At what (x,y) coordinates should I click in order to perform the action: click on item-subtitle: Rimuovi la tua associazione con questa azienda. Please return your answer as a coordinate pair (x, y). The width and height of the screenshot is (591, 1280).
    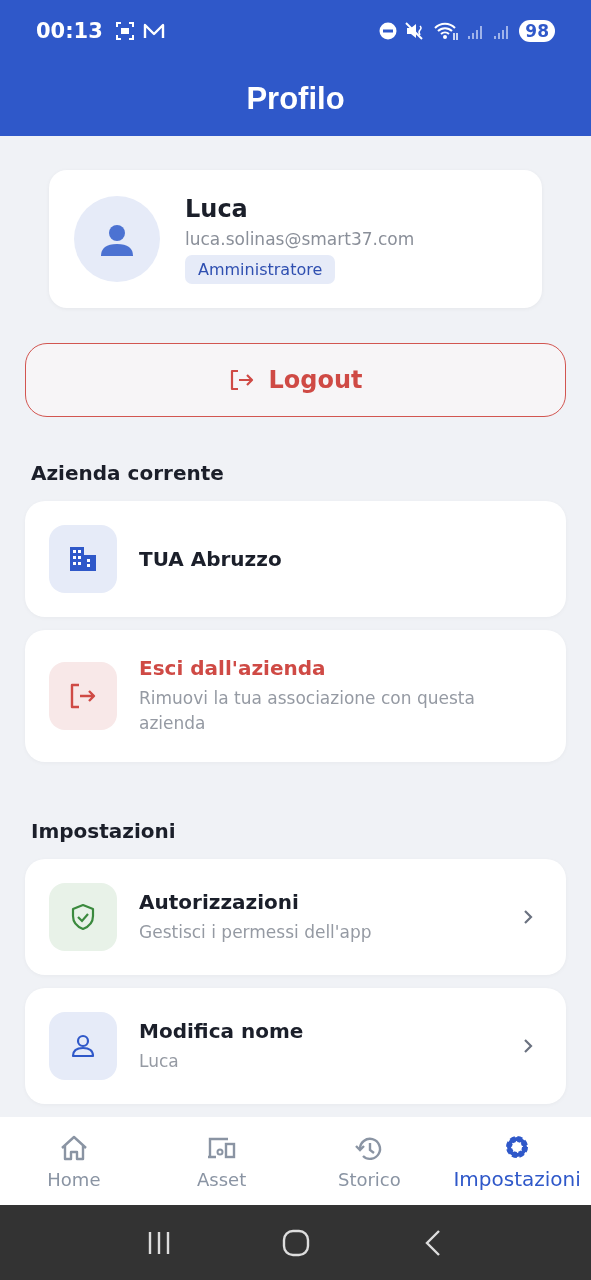
    Looking at the image, I should click on (307, 711).